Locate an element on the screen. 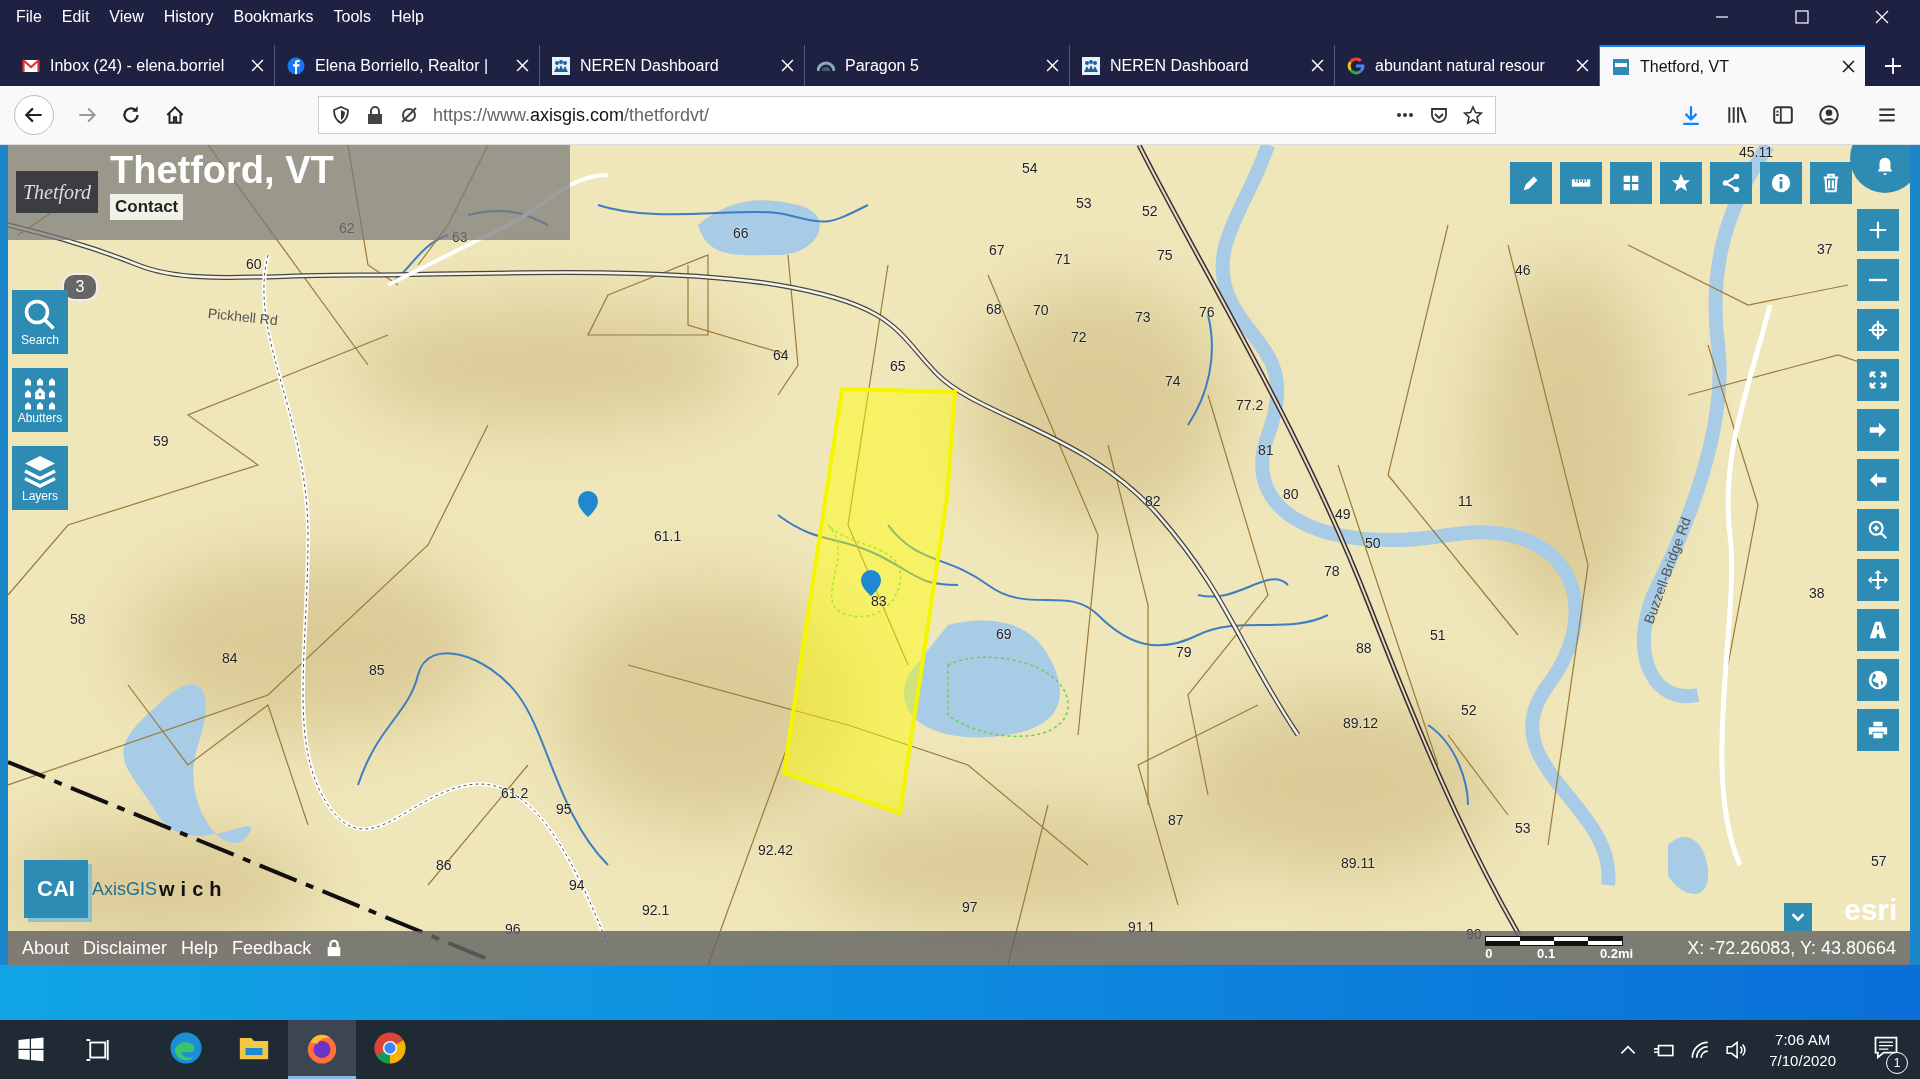 The width and height of the screenshot is (1920, 1079). arrow-right-tool-button is located at coordinates (1878, 430).